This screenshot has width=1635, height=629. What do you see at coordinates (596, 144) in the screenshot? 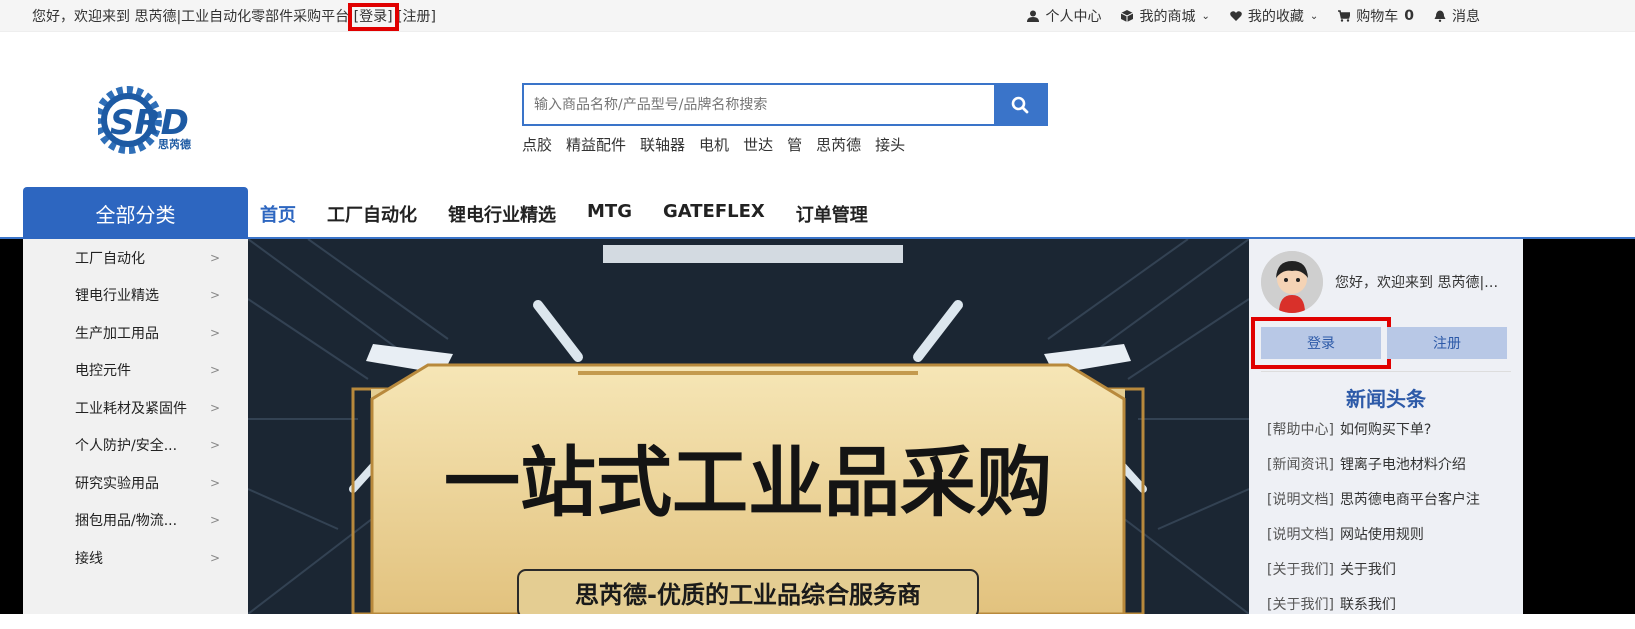
I see `hotword-link: 精益配件` at bounding box center [596, 144].